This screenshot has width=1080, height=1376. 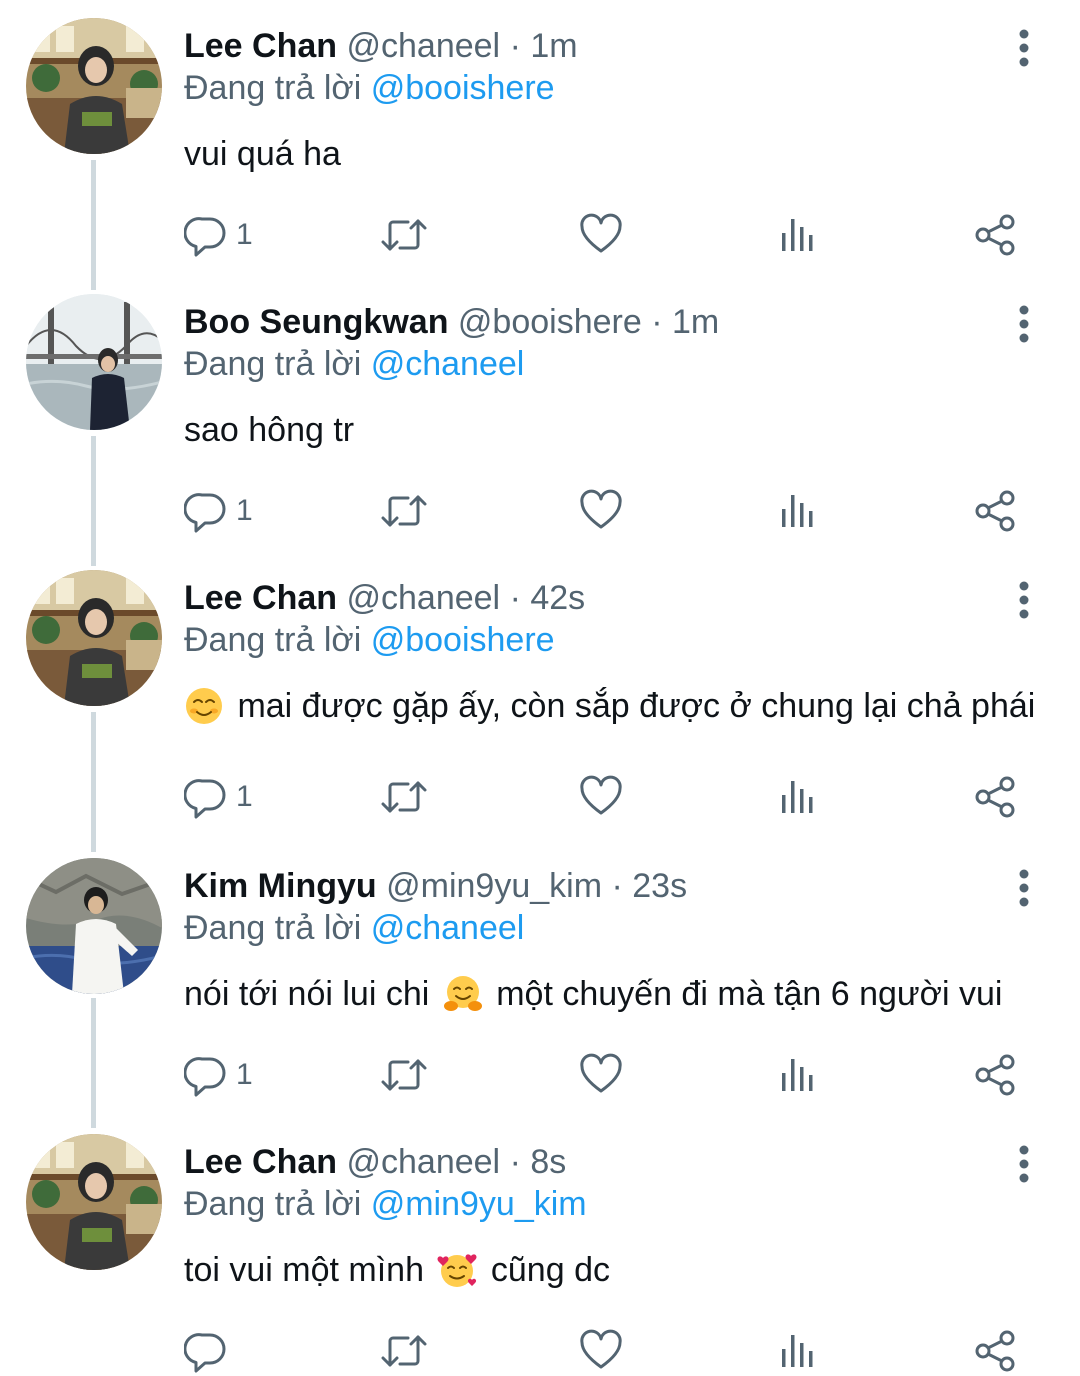 I want to click on tweet-text-part: toi vui một mình, so click(x=304, y=1270).